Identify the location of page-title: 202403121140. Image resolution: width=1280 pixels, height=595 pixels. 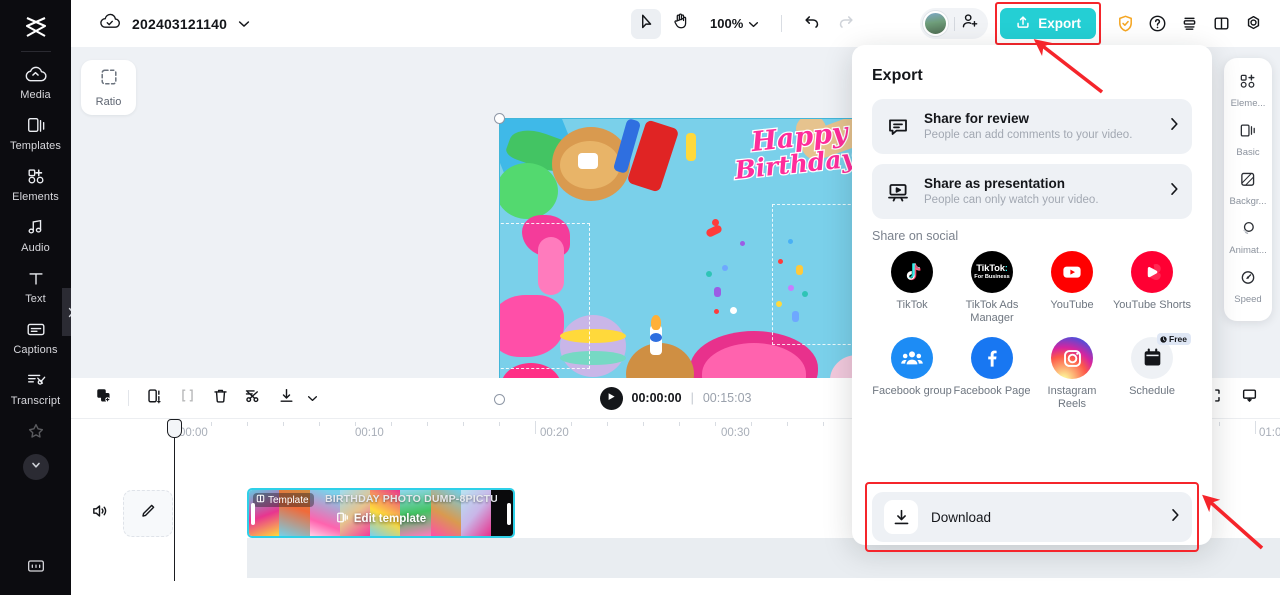
(180, 23).